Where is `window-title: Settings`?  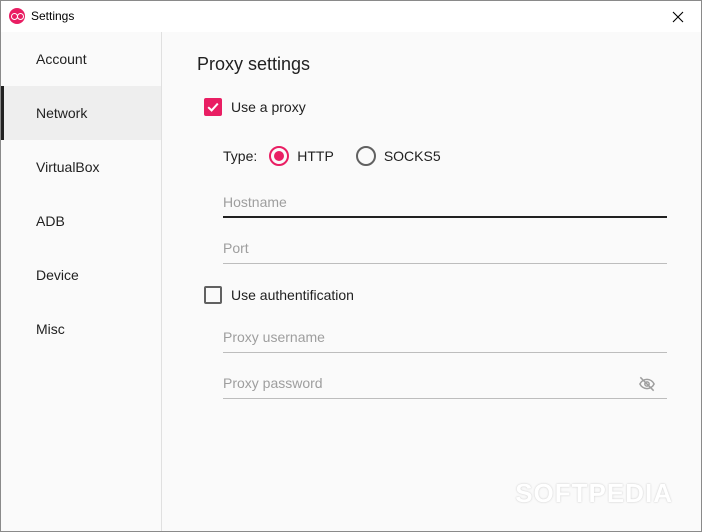
window-title: Settings is located at coordinates (53, 16).